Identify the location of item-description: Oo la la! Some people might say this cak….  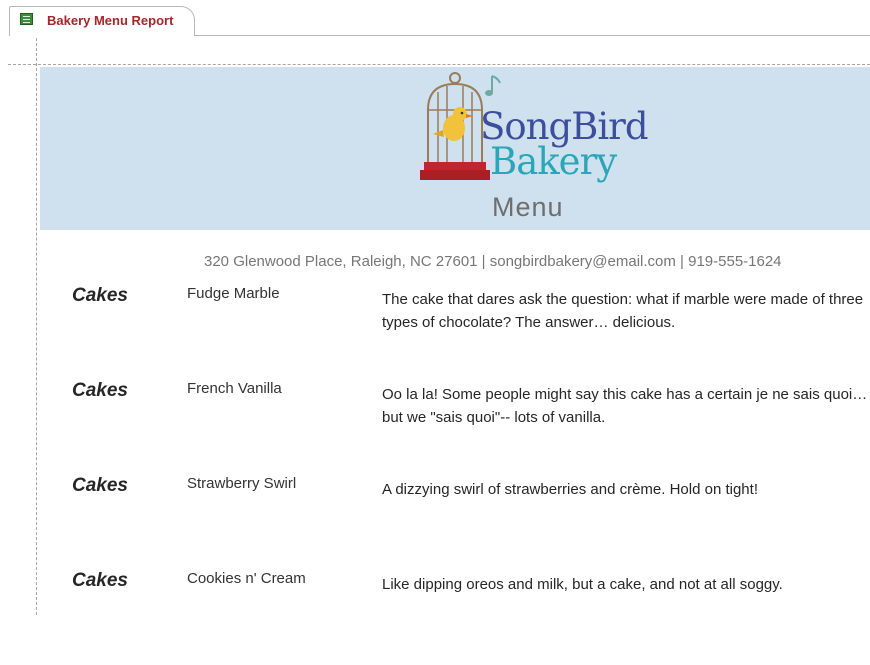
(625, 406).